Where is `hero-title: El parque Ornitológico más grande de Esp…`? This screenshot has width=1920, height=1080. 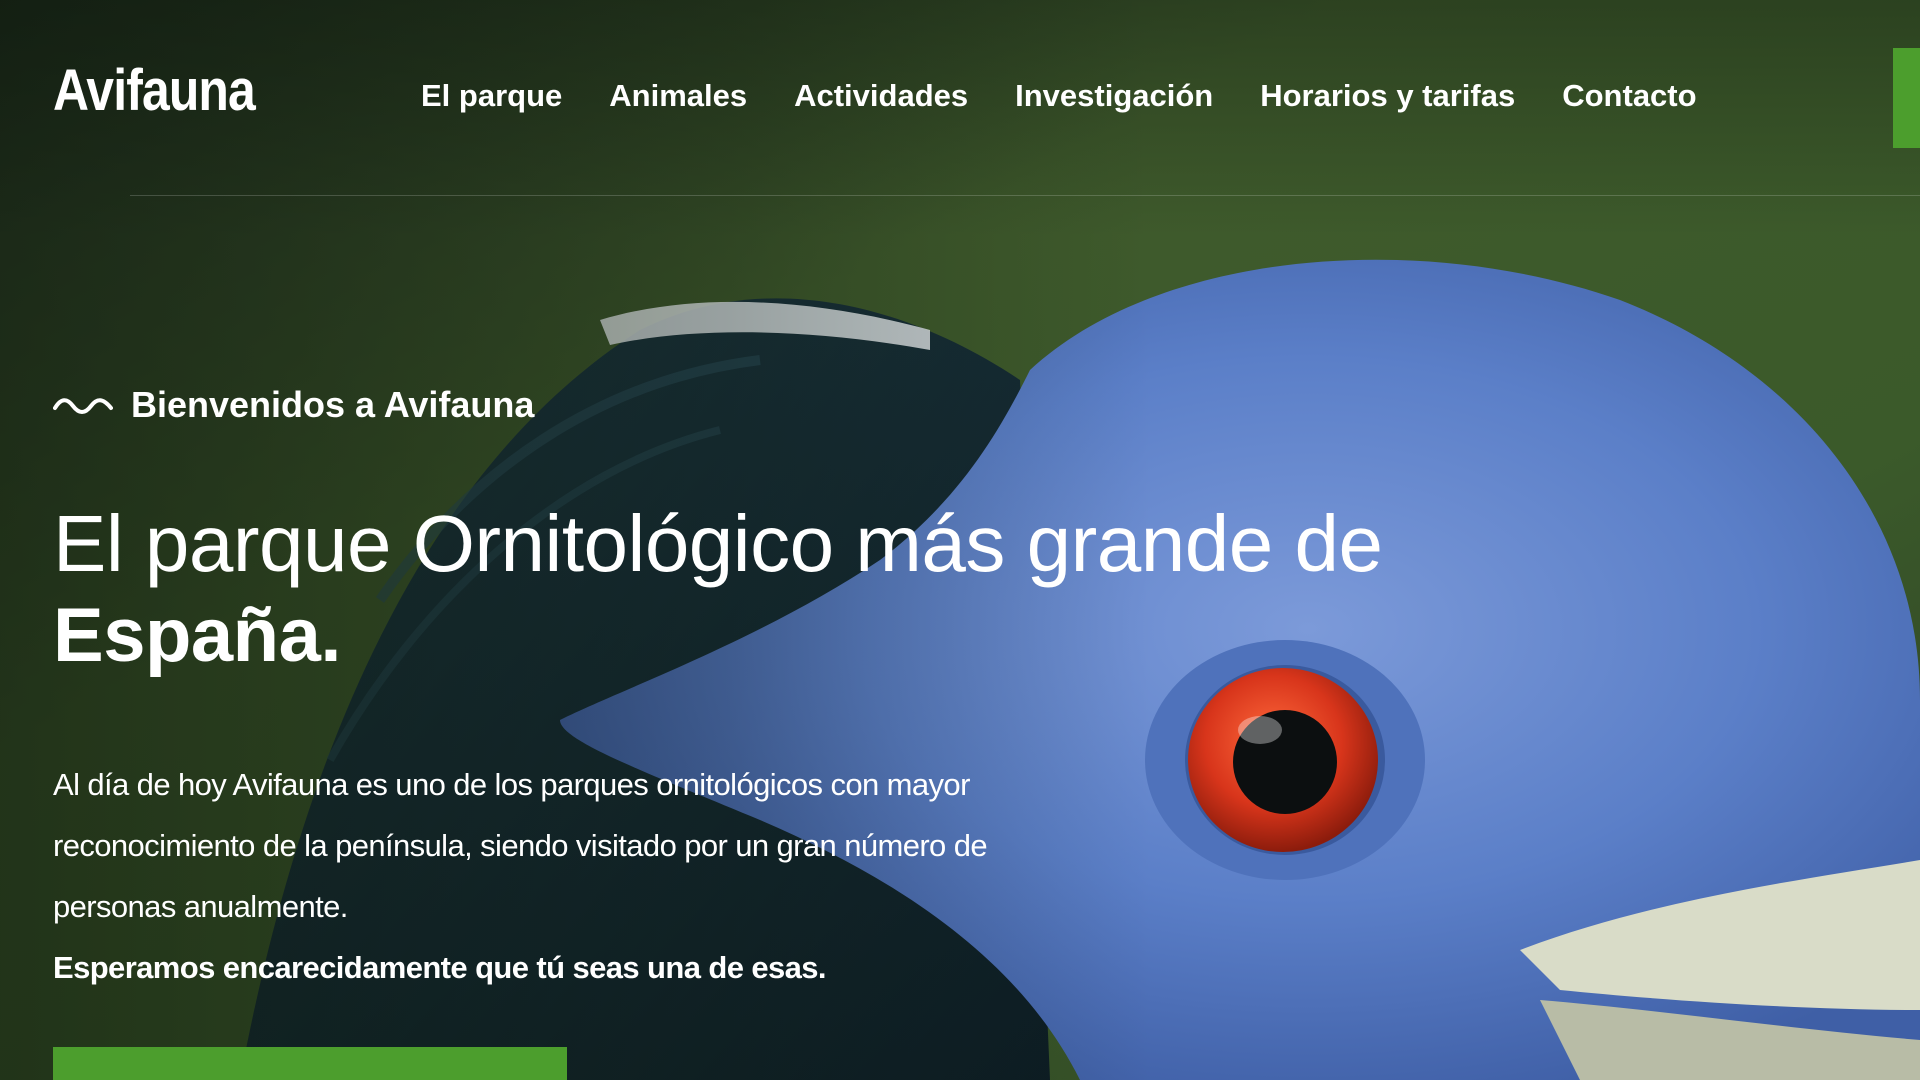 hero-title: El parque Ornitológico más grande de Esp… is located at coordinates (718, 590).